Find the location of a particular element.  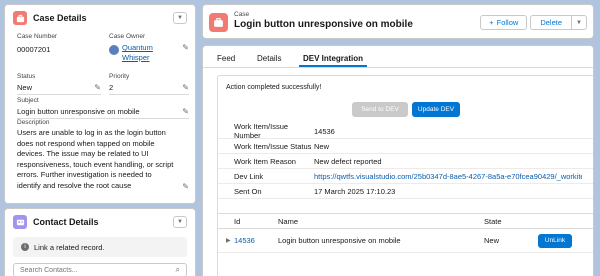

plus-icon: + is located at coordinates (491, 22).